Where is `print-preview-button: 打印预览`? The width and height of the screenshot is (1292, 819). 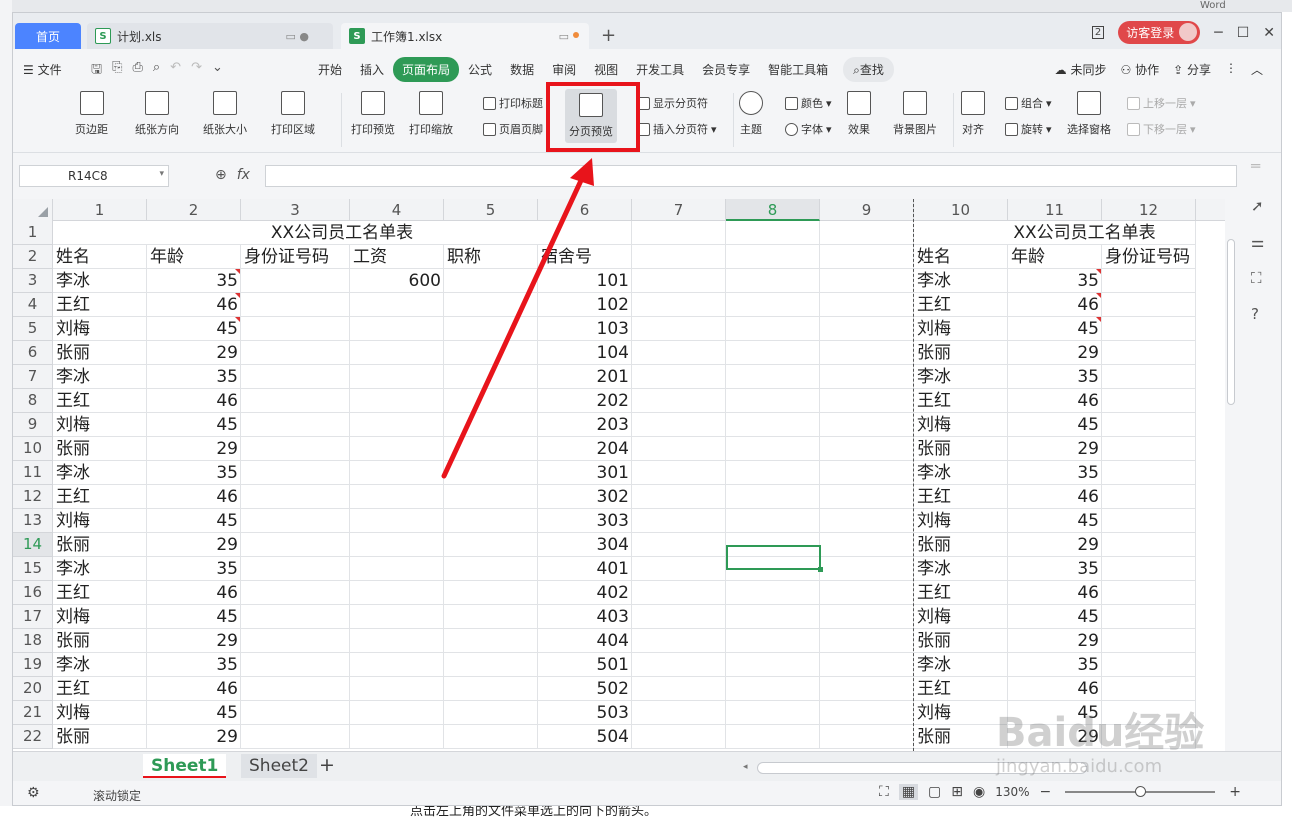
print-preview-button: 打印预览 is located at coordinates (373, 114).